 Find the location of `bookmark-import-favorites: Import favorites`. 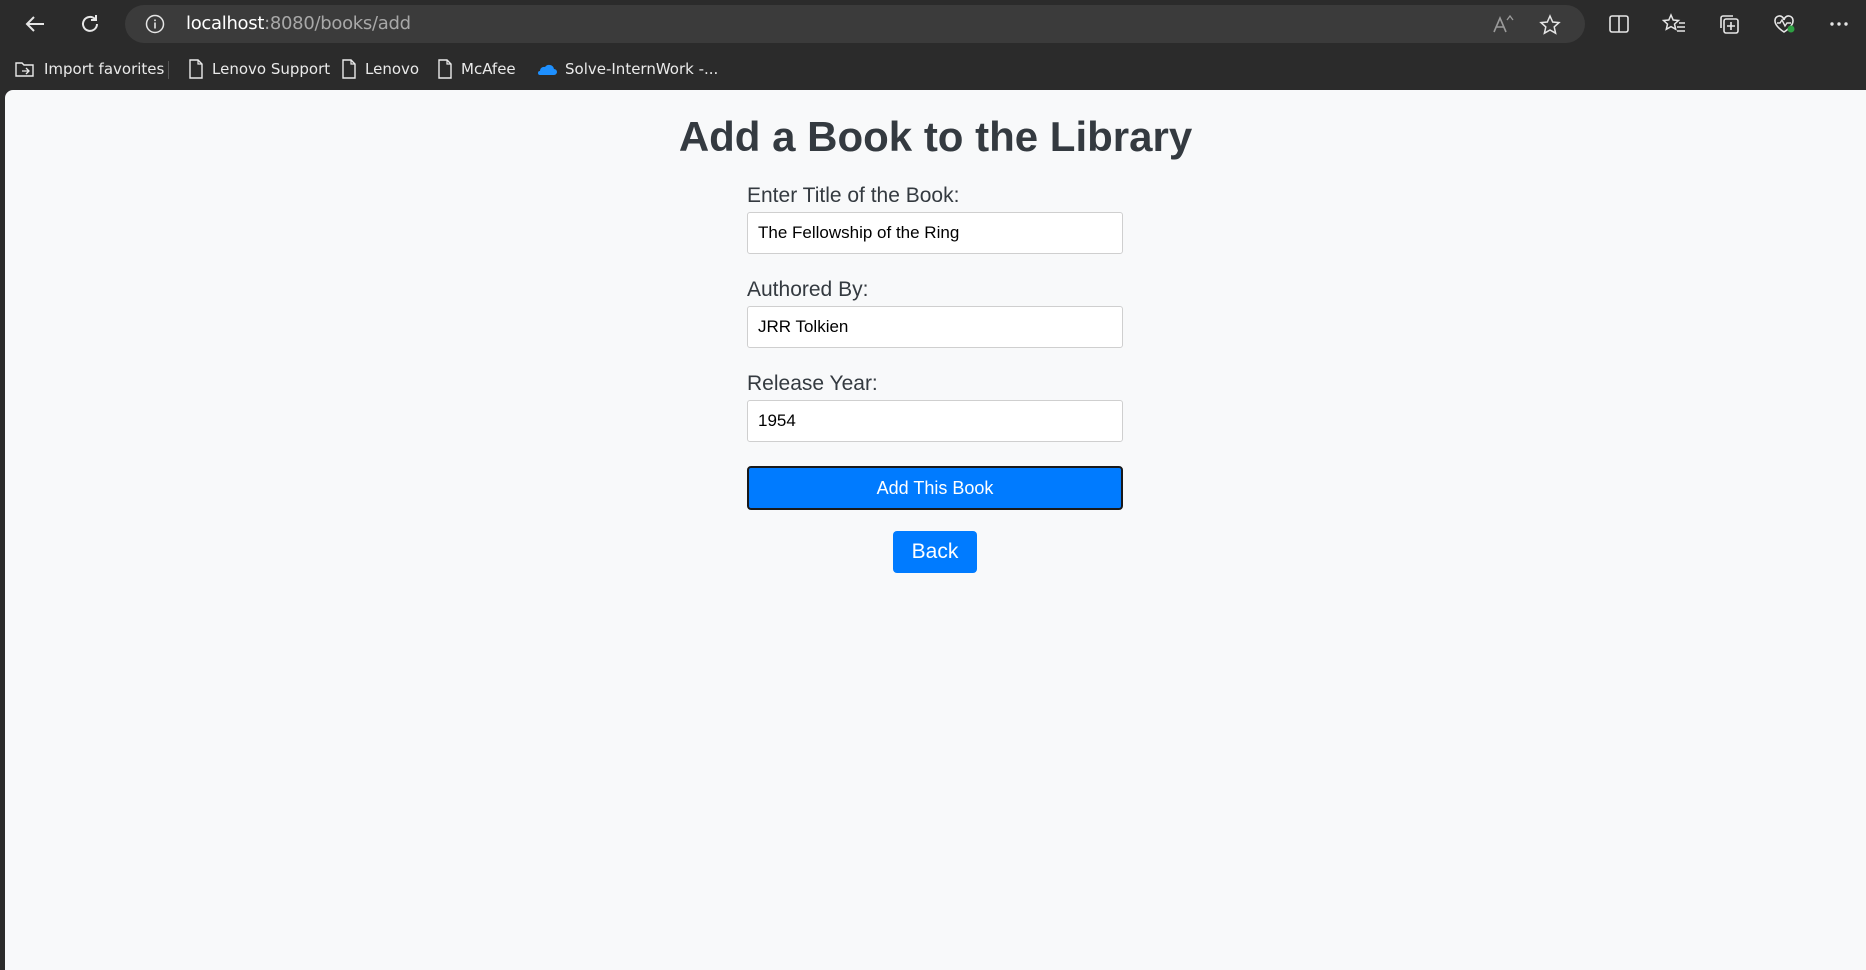

bookmark-import-favorites: Import favorites is located at coordinates (89, 69).